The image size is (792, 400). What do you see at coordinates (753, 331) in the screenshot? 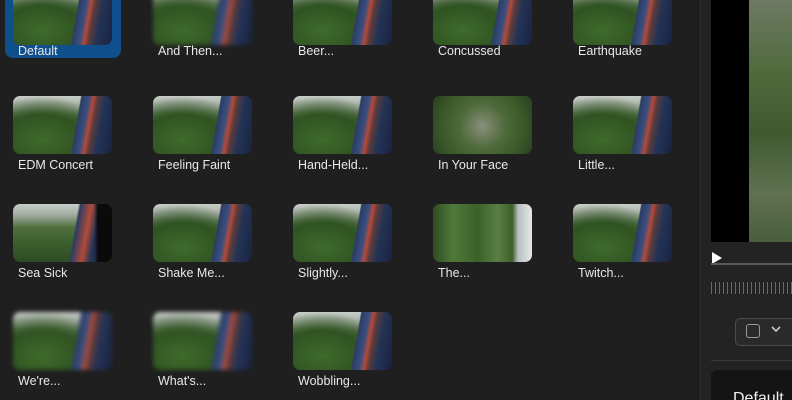
I see `checkbox-icon` at bounding box center [753, 331].